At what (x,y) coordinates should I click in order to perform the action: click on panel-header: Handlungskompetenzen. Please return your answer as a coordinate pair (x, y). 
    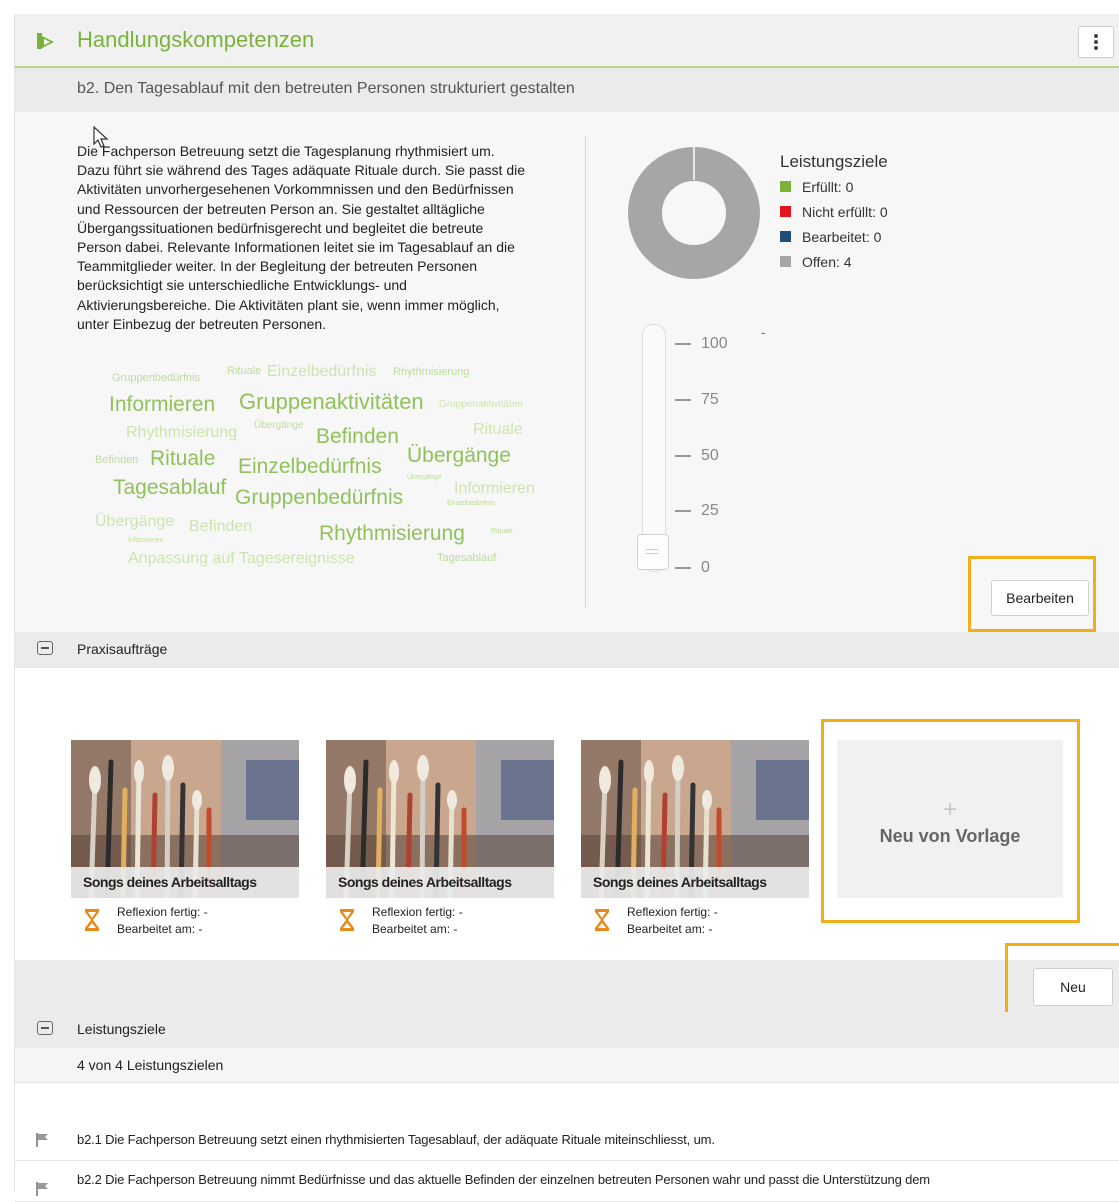
    Looking at the image, I should click on (567, 41).